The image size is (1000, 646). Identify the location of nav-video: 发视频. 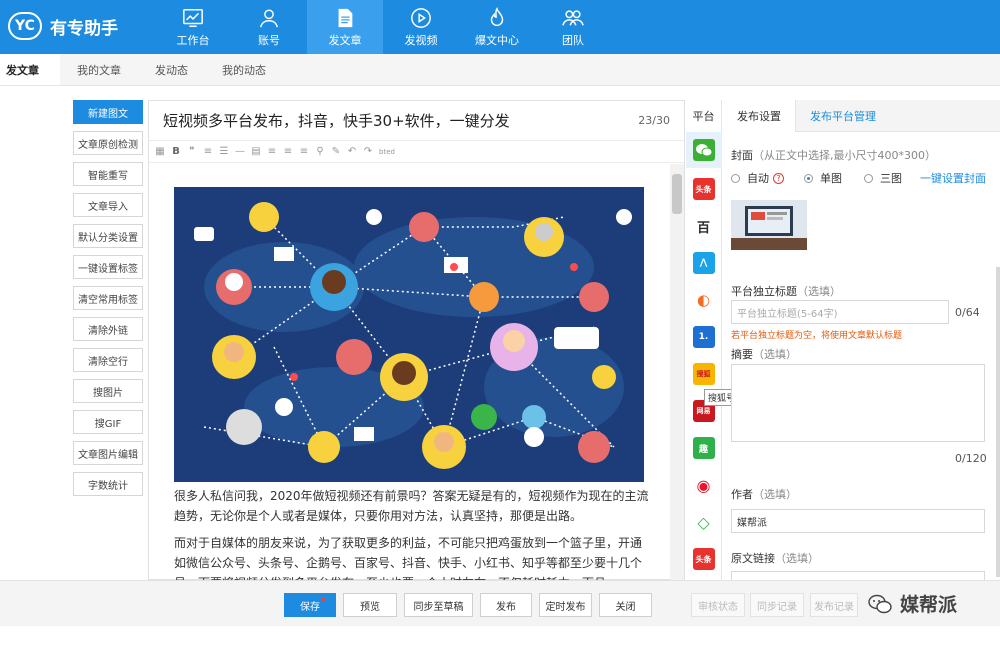
(421, 27).